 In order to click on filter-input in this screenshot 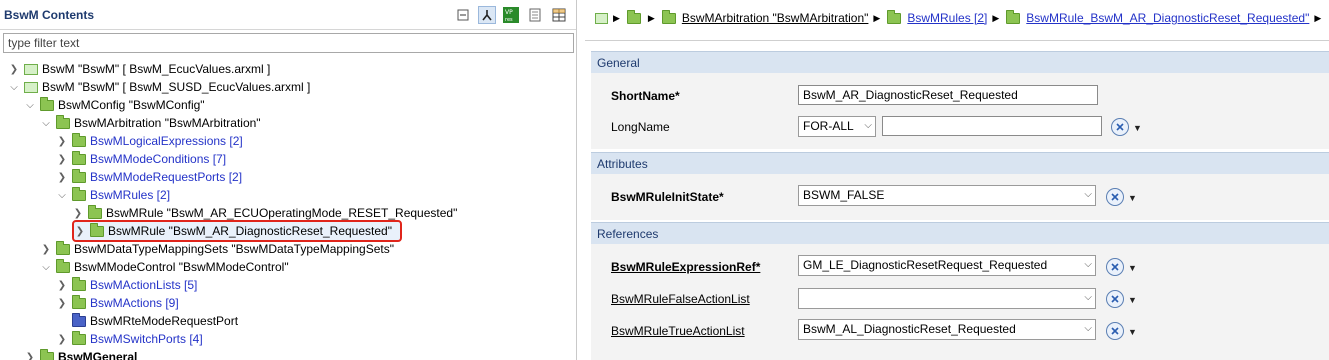, I will do `click(288, 43)`.